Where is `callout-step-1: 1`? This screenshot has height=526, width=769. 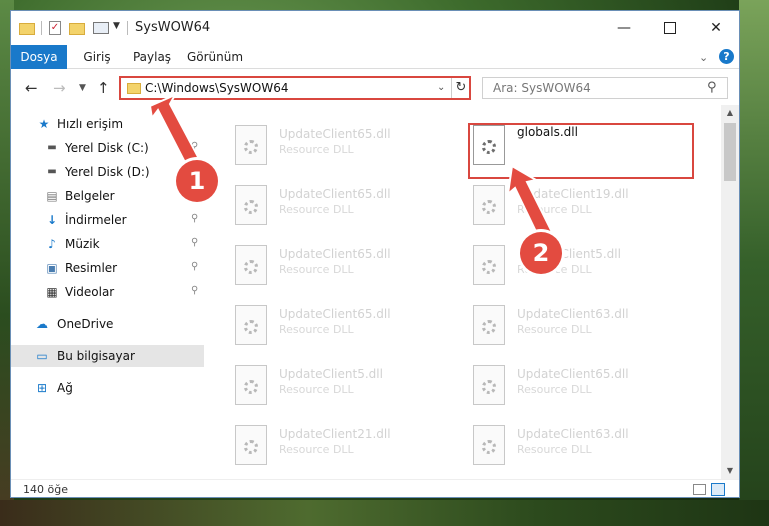 callout-step-1: 1 is located at coordinates (197, 181).